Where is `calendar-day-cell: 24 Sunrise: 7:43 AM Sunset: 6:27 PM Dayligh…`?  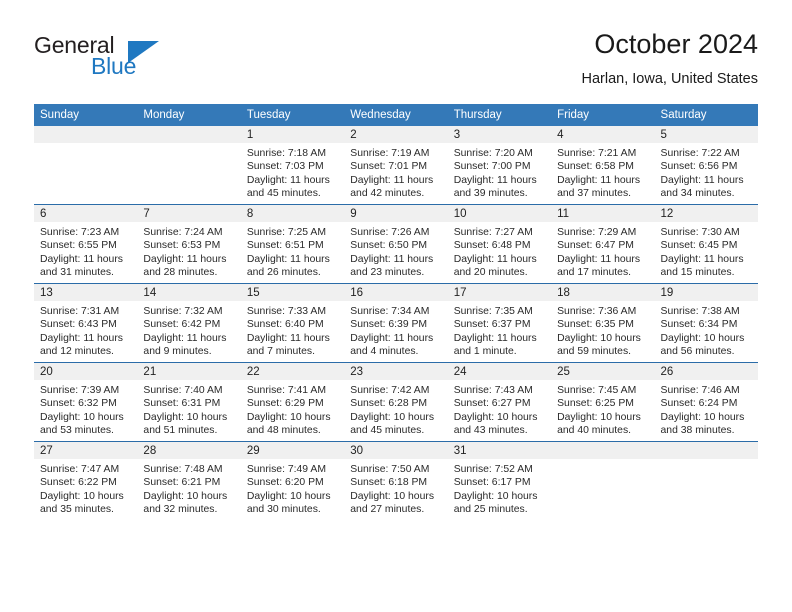 calendar-day-cell: 24 Sunrise: 7:43 AM Sunset: 6:27 PM Dayligh… is located at coordinates (499, 402).